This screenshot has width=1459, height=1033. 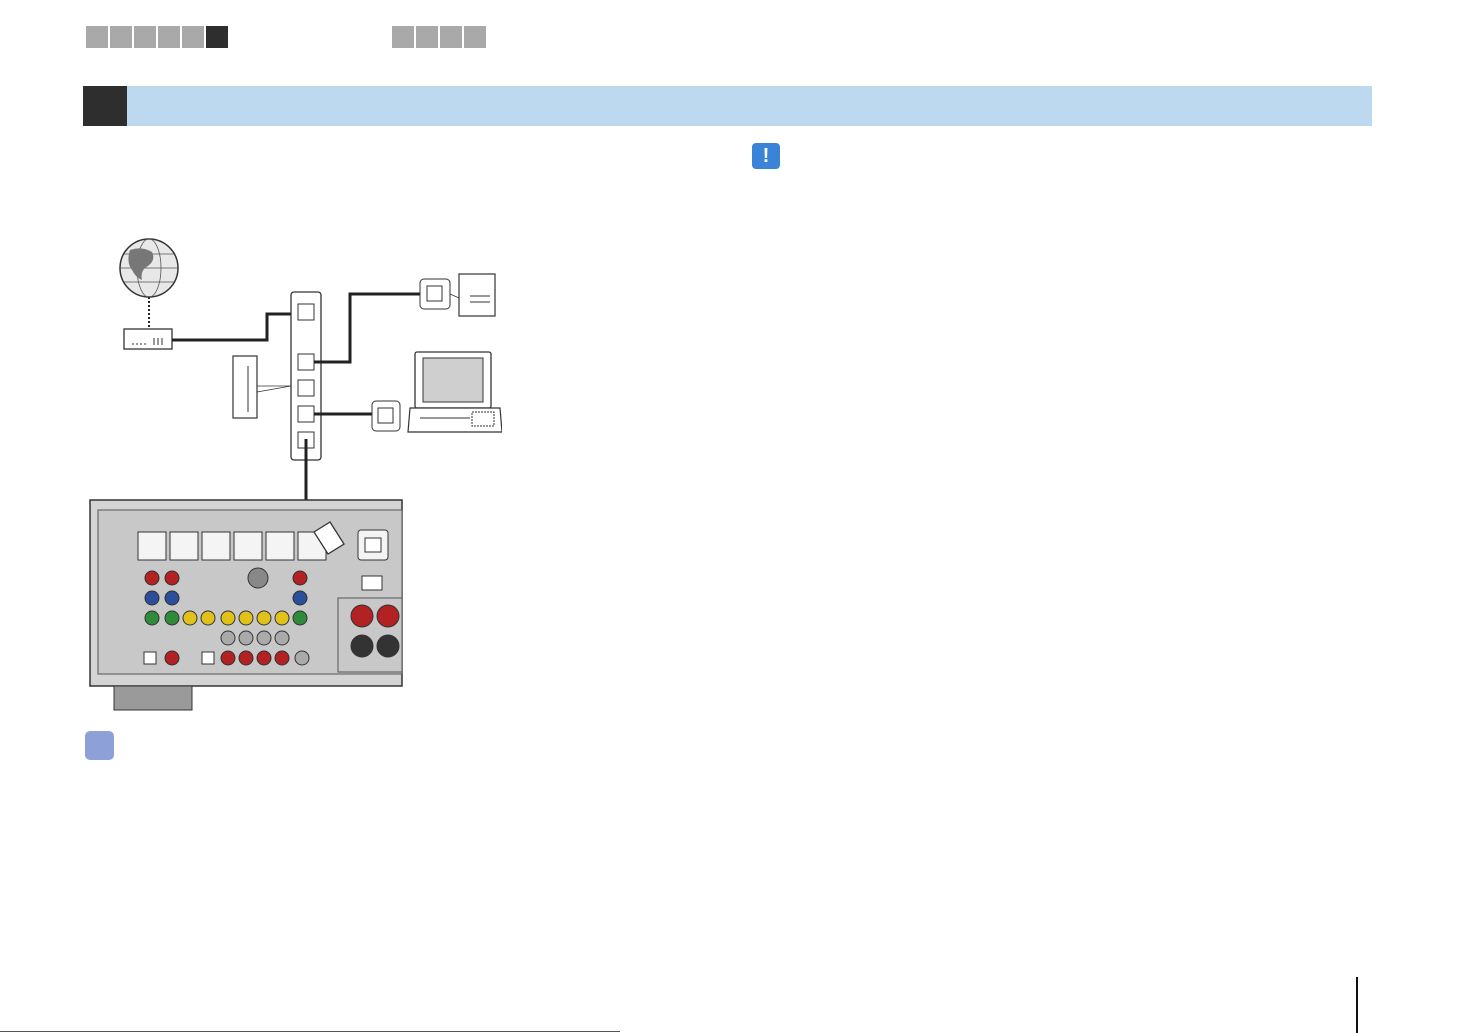 What do you see at coordinates (310, 1031) in the screenshot?
I see `footer-line` at bounding box center [310, 1031].